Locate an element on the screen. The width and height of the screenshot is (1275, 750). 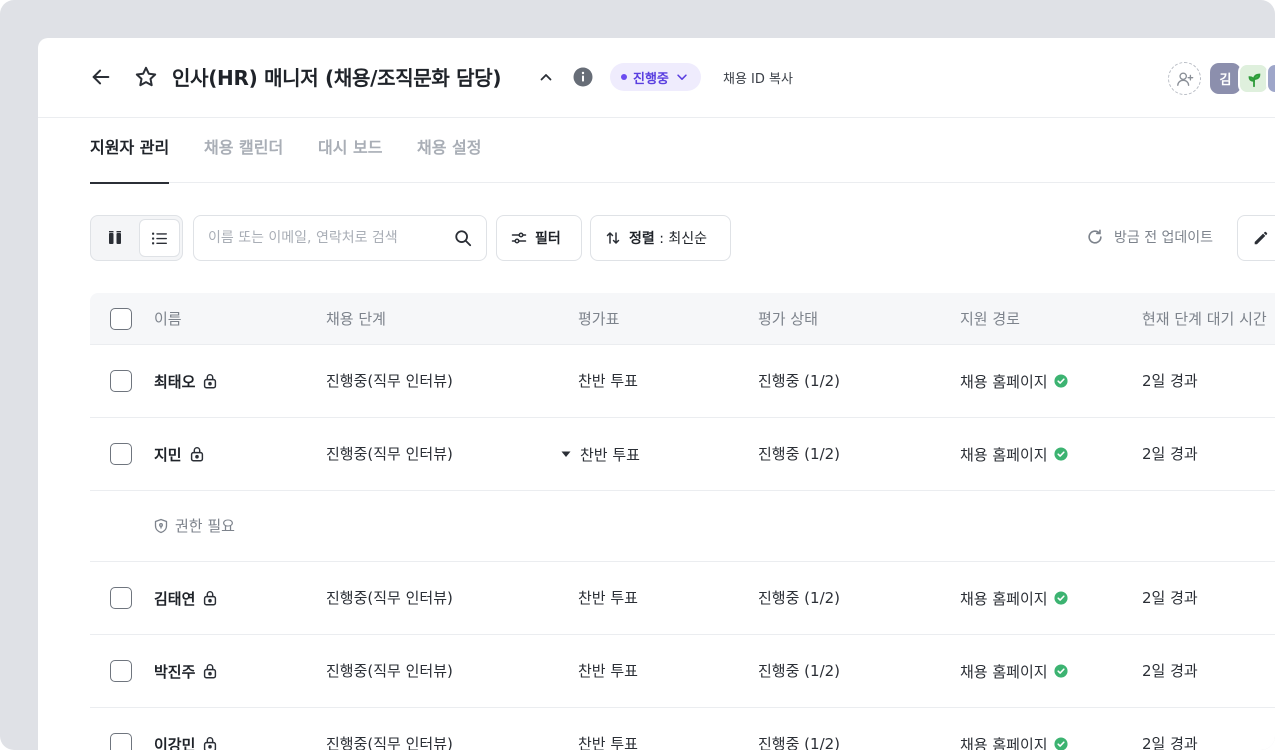
tab-calendar: 채용 캘린더 is located at coordinates (243, 150).